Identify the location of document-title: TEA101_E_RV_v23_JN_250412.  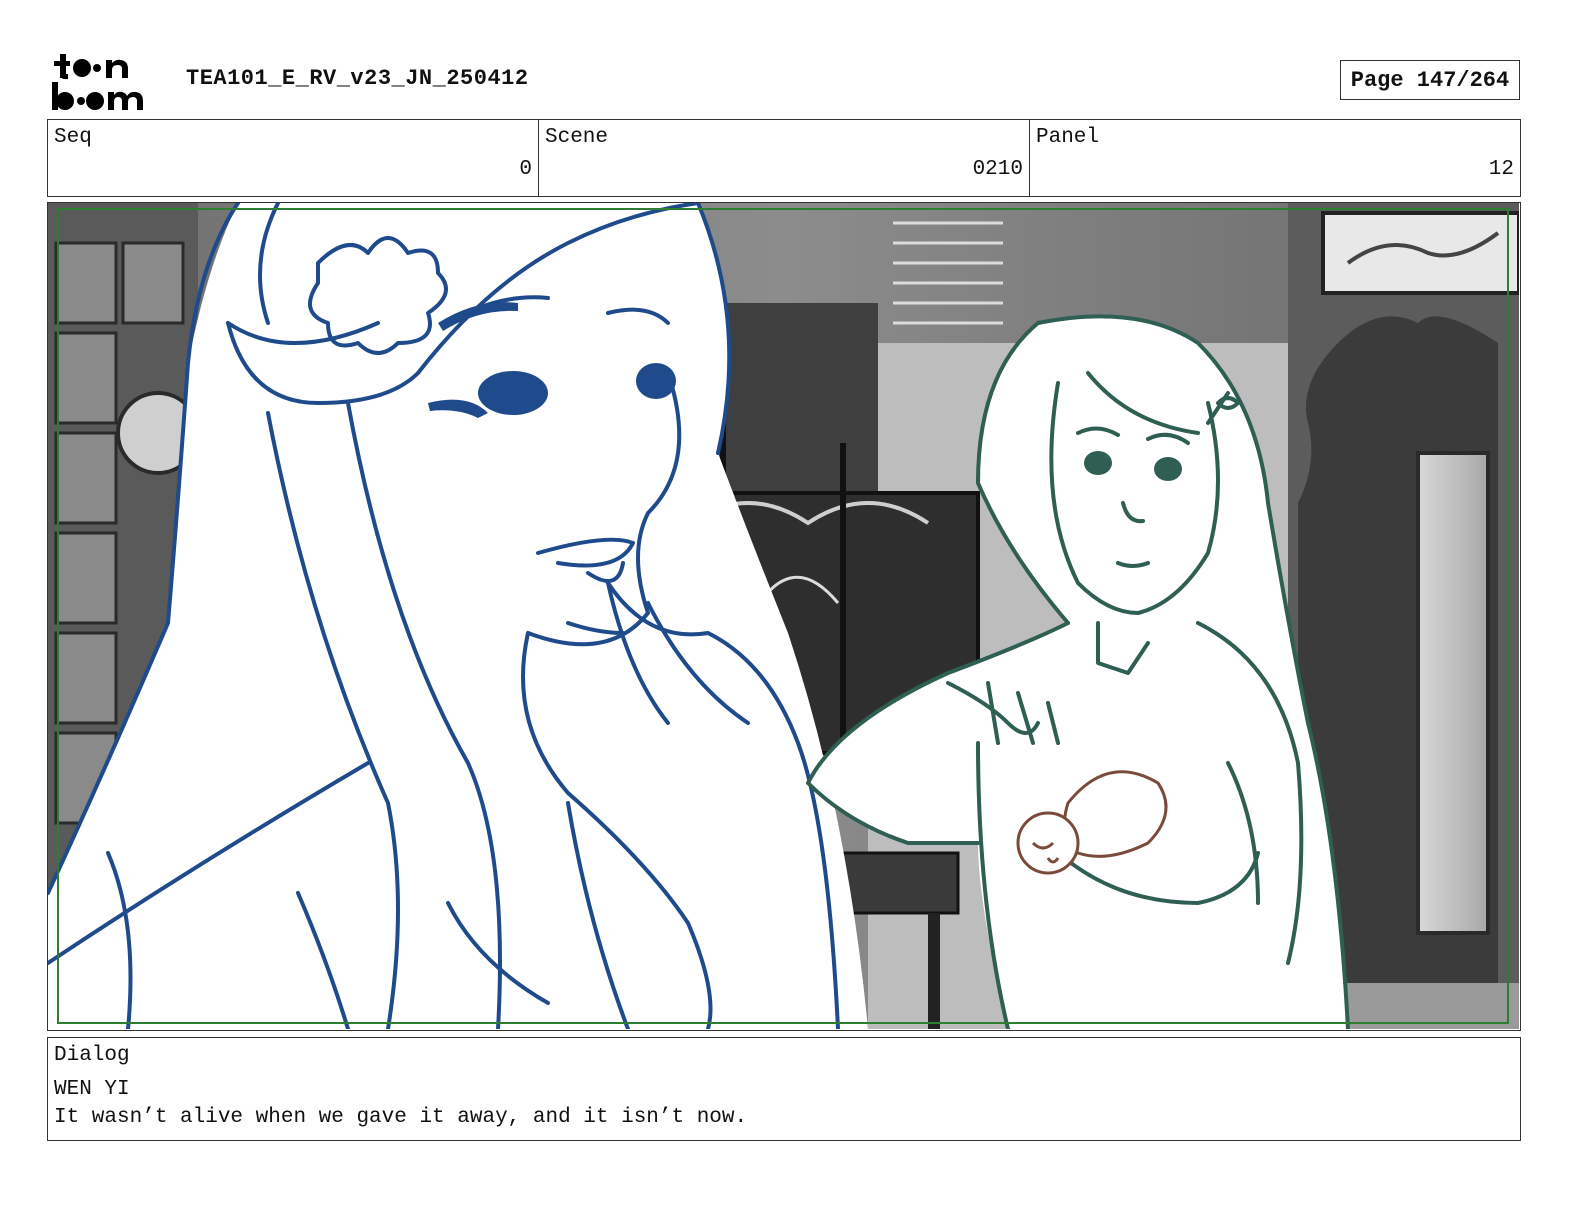
(357, 78).